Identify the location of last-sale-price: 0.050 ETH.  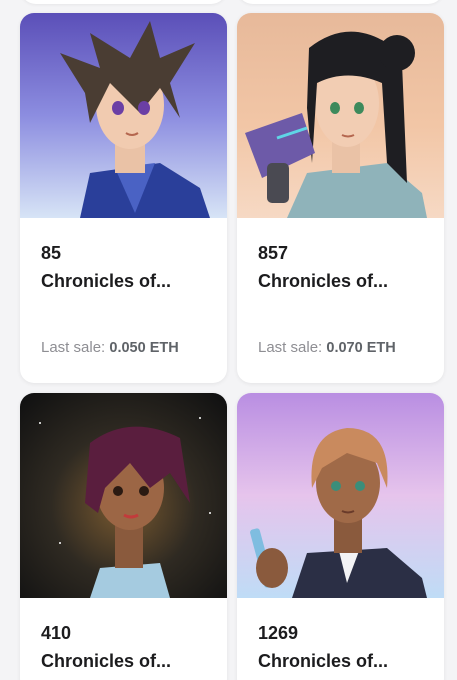
(144, 348).